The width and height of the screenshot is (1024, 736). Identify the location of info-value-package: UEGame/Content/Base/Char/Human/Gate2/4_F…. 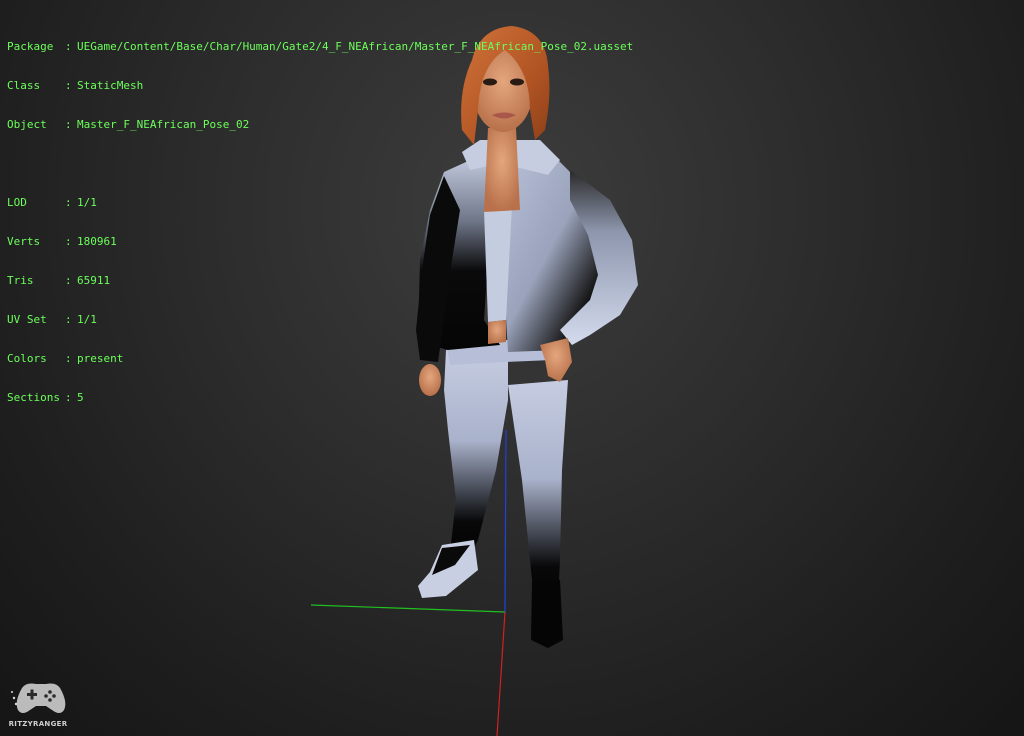
(355, 46).